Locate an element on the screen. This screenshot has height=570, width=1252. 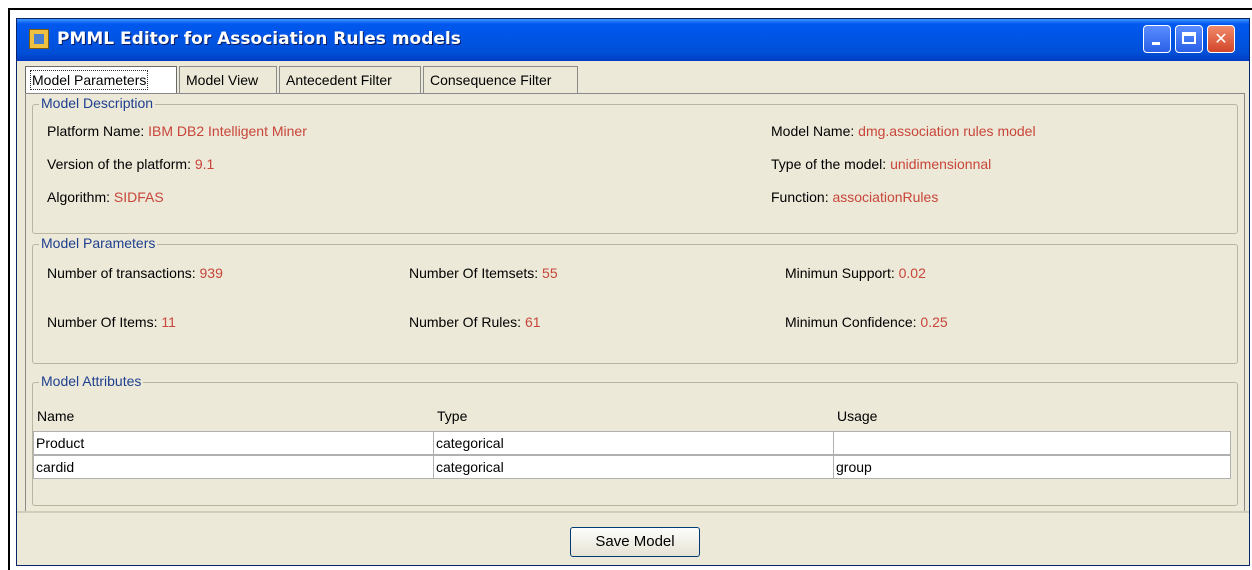
rules-count-field: Number Of Rules: 61 is located at coordinates (475, 322).